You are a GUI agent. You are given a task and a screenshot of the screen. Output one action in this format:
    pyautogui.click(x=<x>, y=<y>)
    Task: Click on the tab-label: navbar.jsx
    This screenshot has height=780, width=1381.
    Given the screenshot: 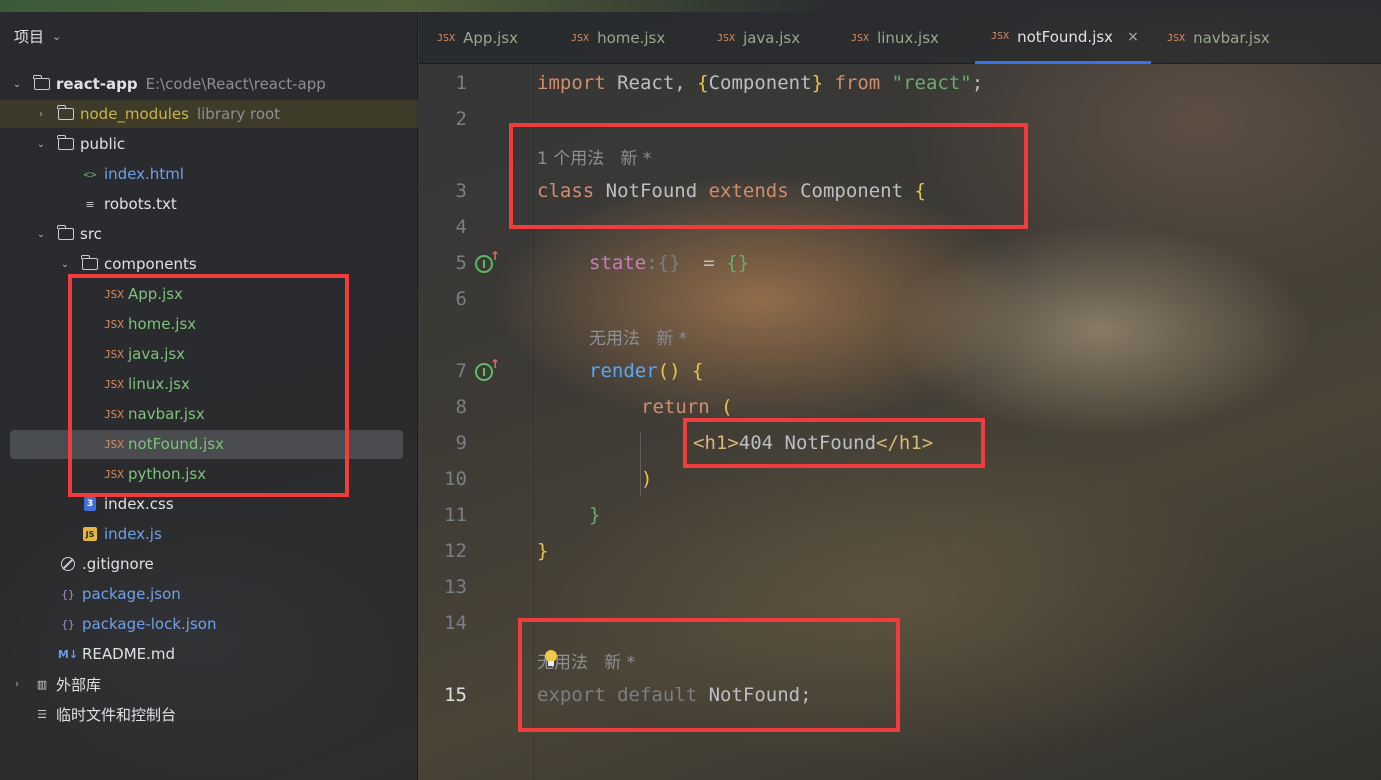 What is the action you would take?
    pyautogui.click(x=1231, y=38)
    